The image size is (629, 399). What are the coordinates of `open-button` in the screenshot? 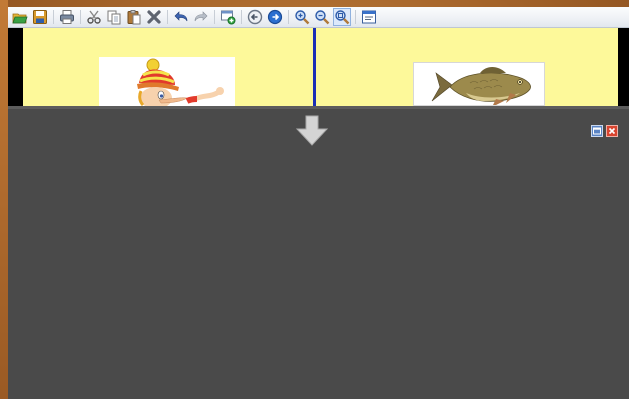 It's located at (20, 17).